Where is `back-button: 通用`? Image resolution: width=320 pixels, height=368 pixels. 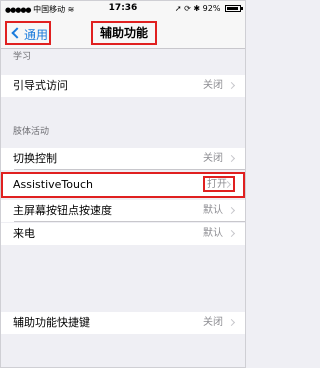
back-button: 通用 is located at coordinates (28, 33).